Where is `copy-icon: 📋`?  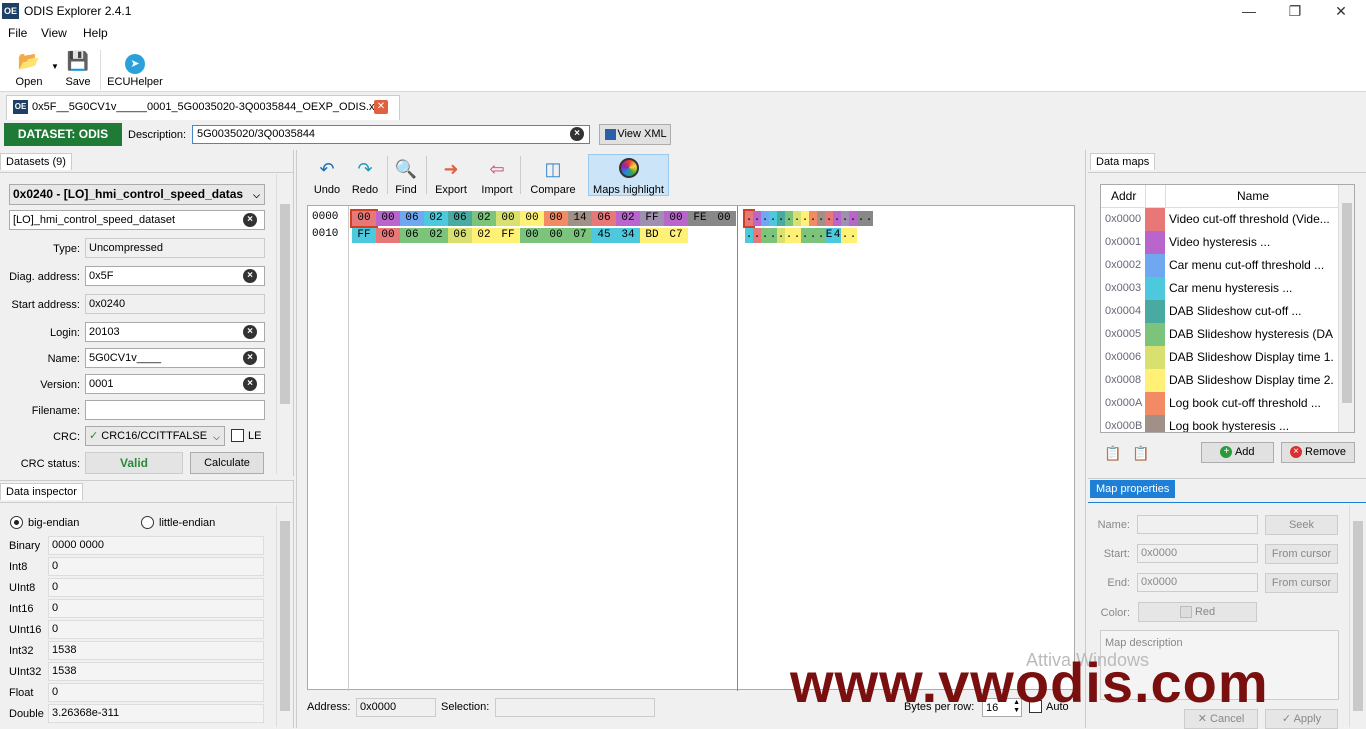 copy-icon: 📋 is located at coordinates (1112, 453).